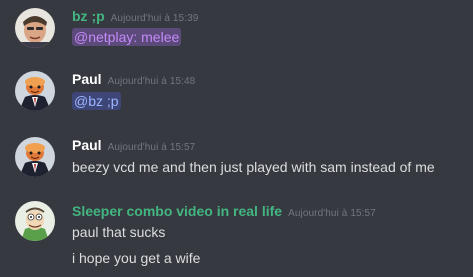 The height and width of the screenshot is (277, 473). I want to click on role-mention: @netplay: melee, so click(127, 37).